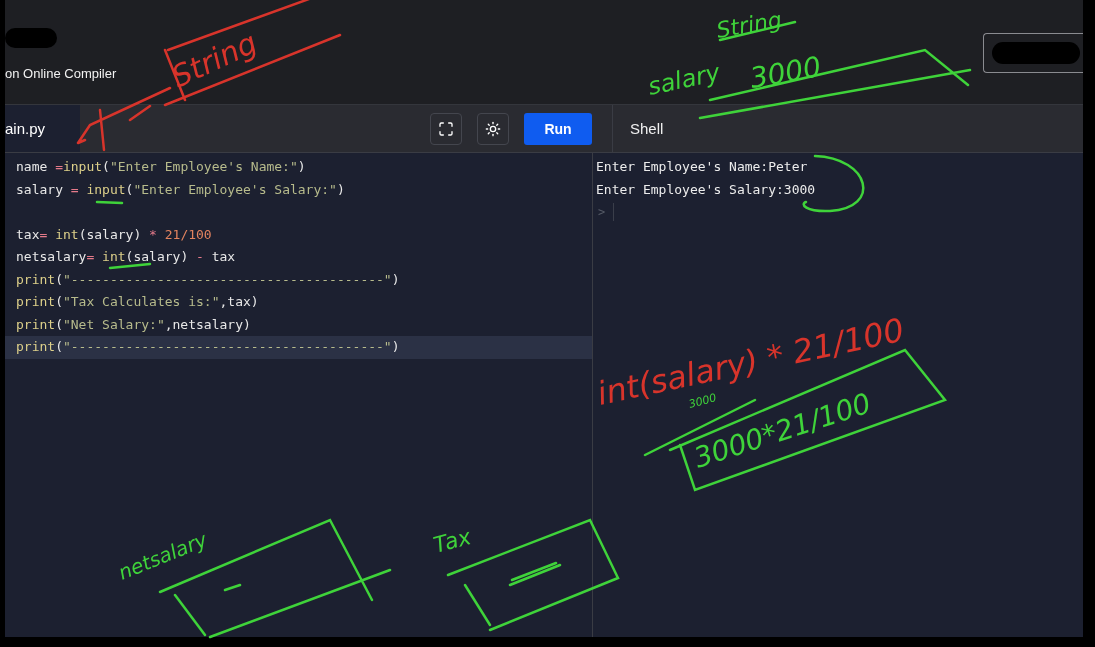  What do you see at coordinates (180, 189) in the screenshot?
I see `code-line: salary = input("Enter Employee's Salary:")` at bounding box center [180, 189].